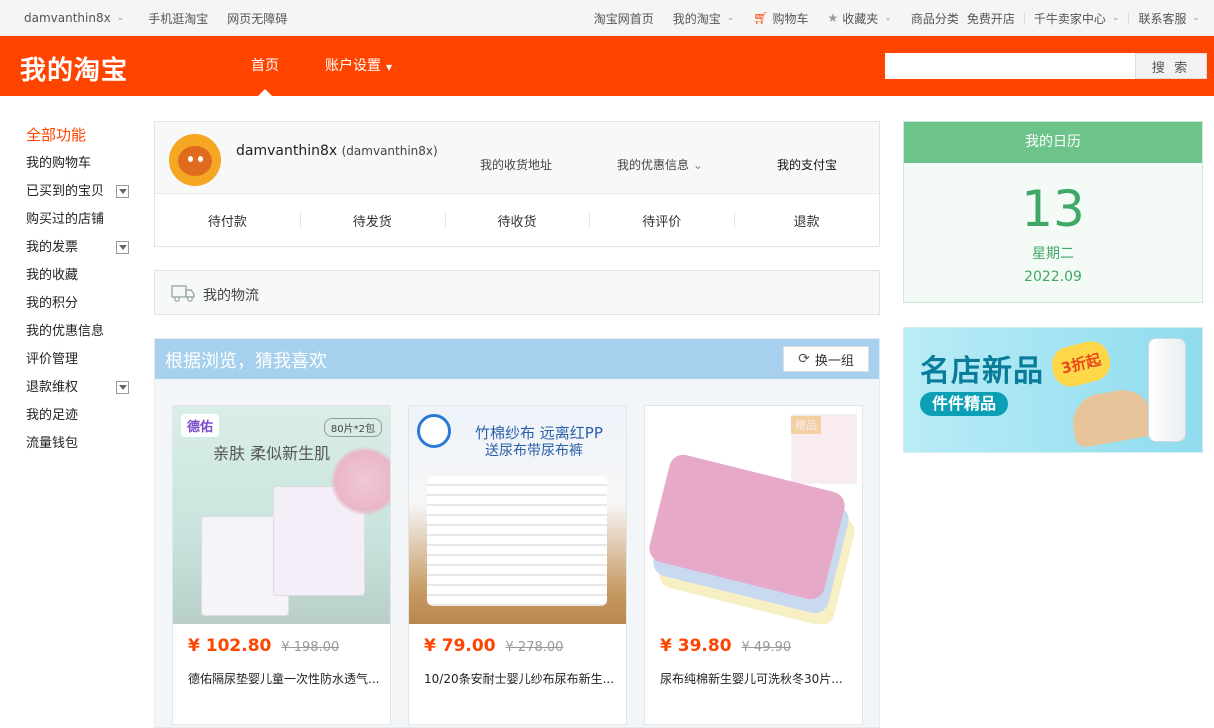 This screenshot has width=1214, height=728. Describe the element at coordinates (517, 292) in the screenshot. I see `logistics-panel: 我的物流` at that location.